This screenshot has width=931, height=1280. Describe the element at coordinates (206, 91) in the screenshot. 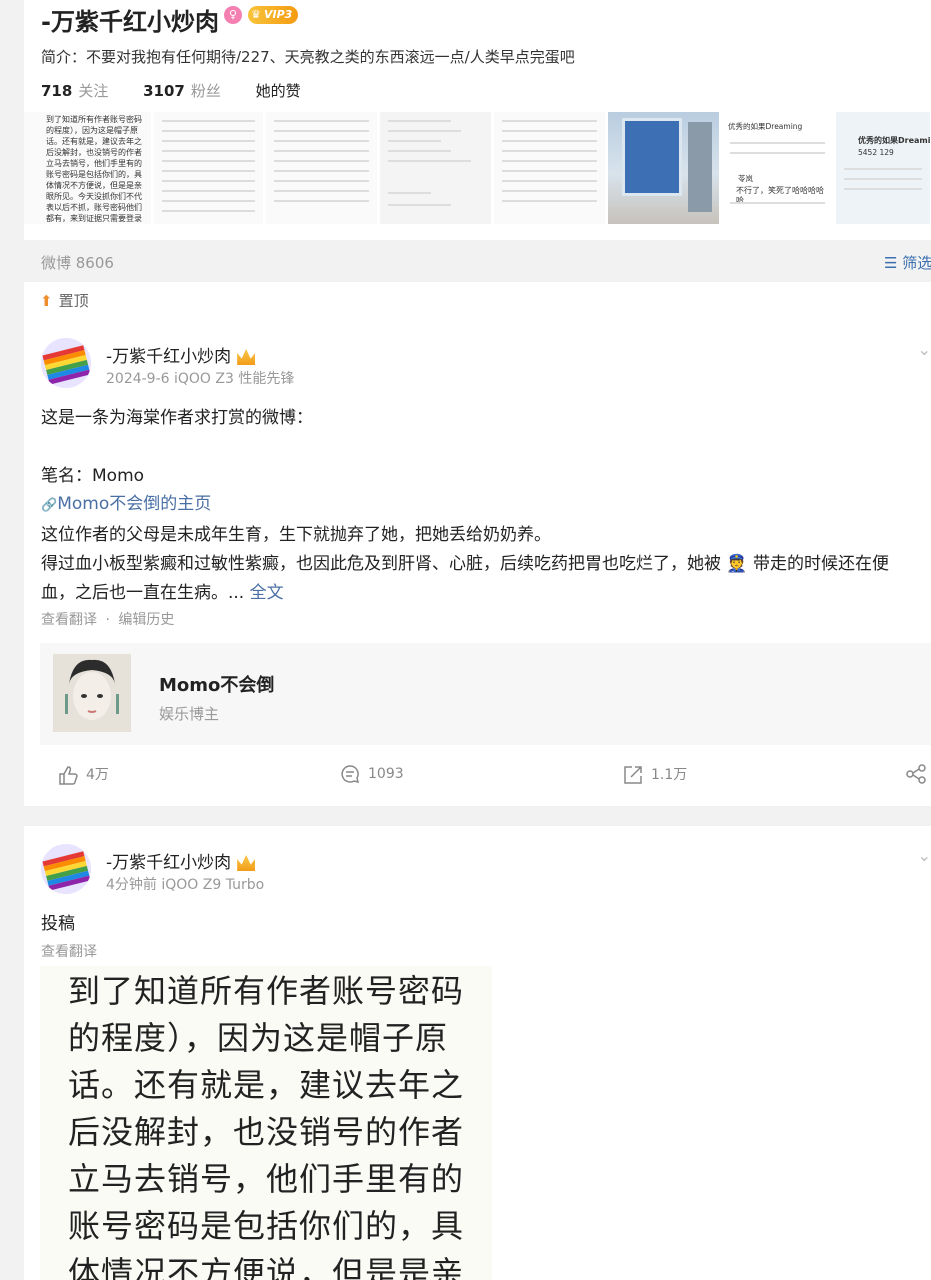

I see `fans-label: 粉丝` at that location.